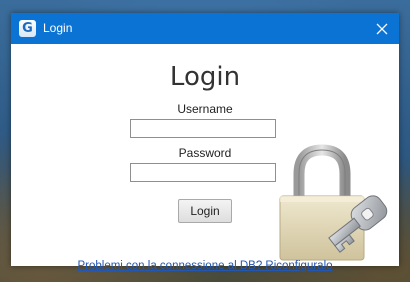 The image size is (410, 282). I want to click on close-icon, so click(382, 28).